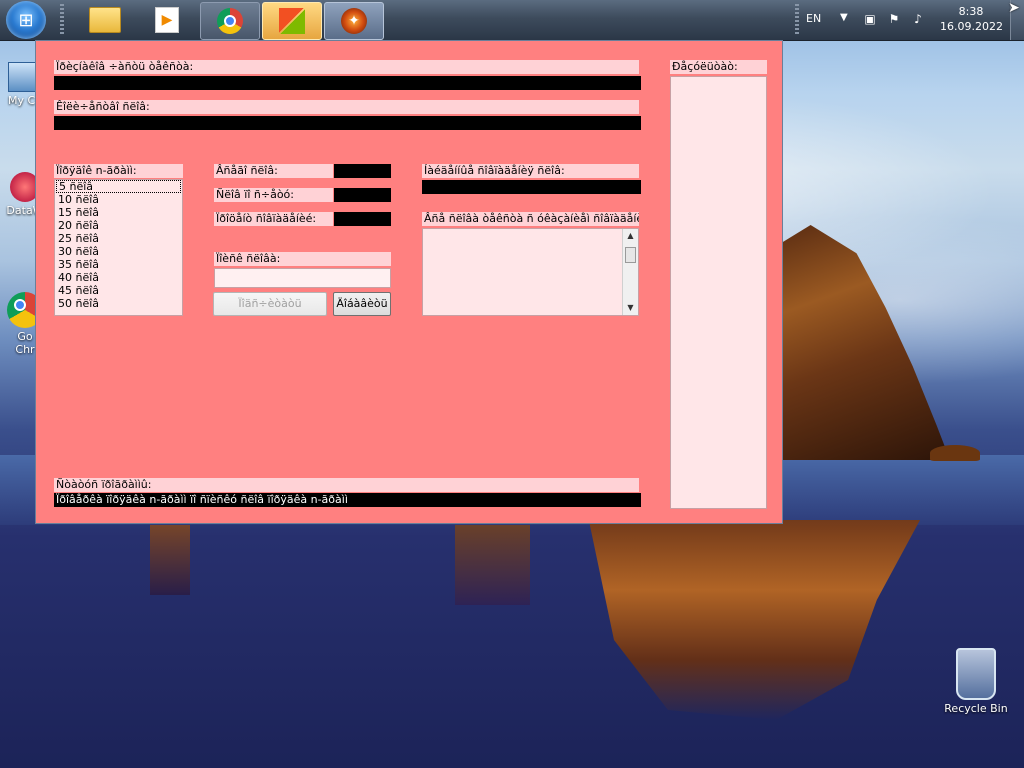  I want to click on list-item: 45 ñëîâ, so click(118, 290).